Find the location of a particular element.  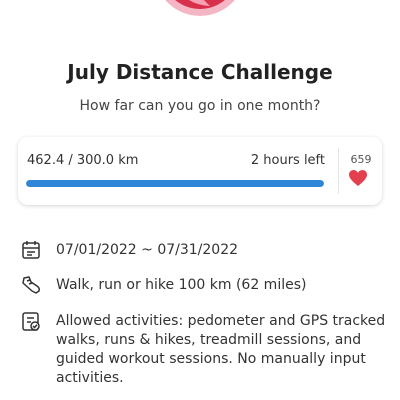

shoe-icon is located at coordinates (31, 285).